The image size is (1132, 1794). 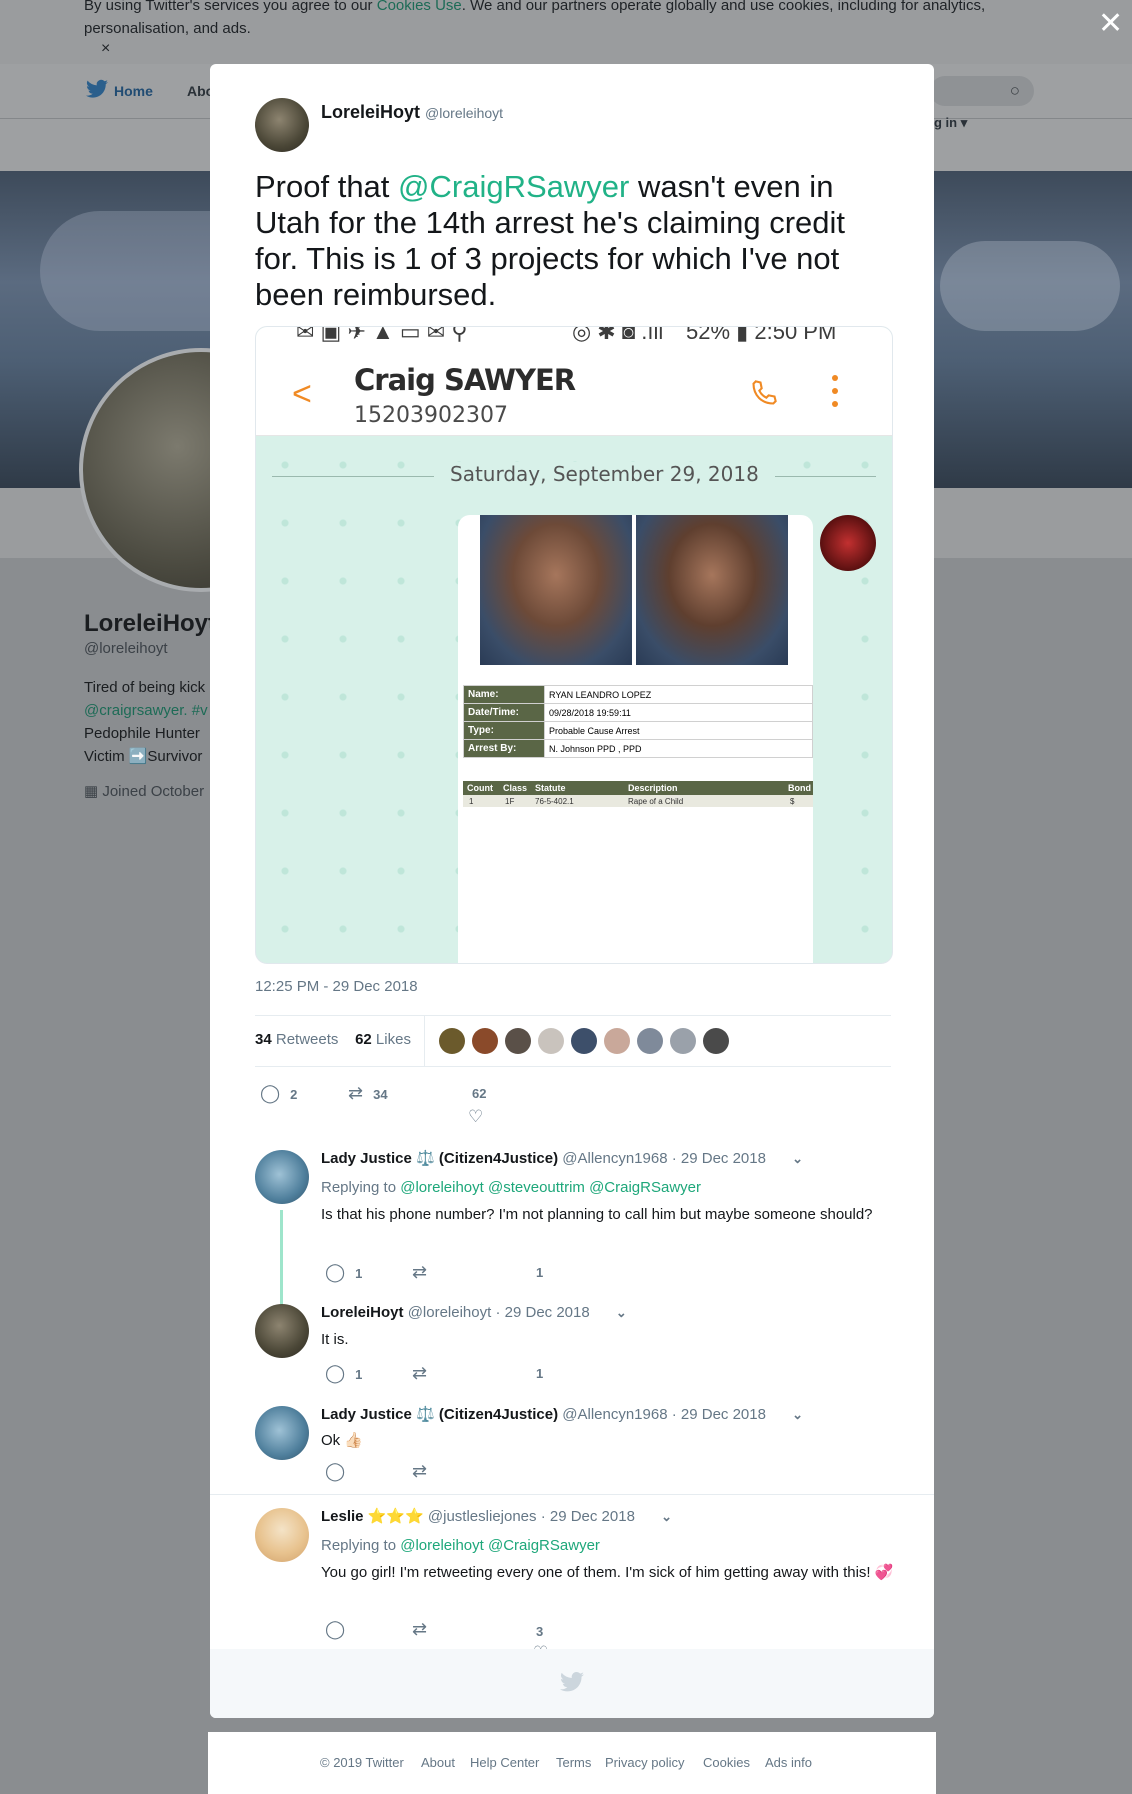 What do you see at coordinates (712, 590) in the screenshot?
I see `mugshot-profile` at bounding box center [712, 590].